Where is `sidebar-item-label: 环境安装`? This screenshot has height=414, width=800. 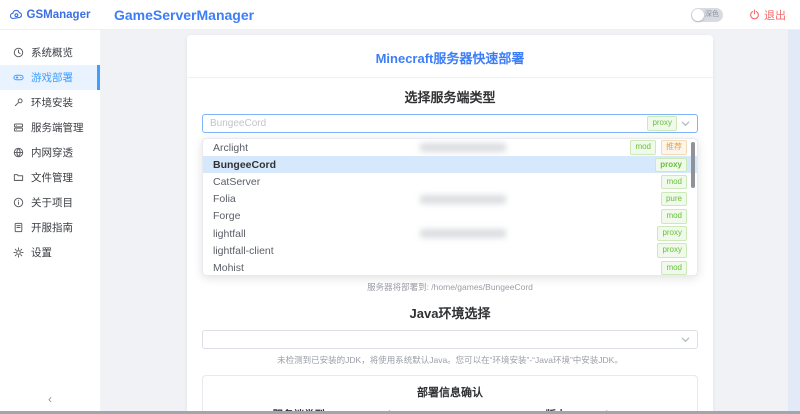
sidebar-item-label: 环境安装 is located at coordinates (52, 103).